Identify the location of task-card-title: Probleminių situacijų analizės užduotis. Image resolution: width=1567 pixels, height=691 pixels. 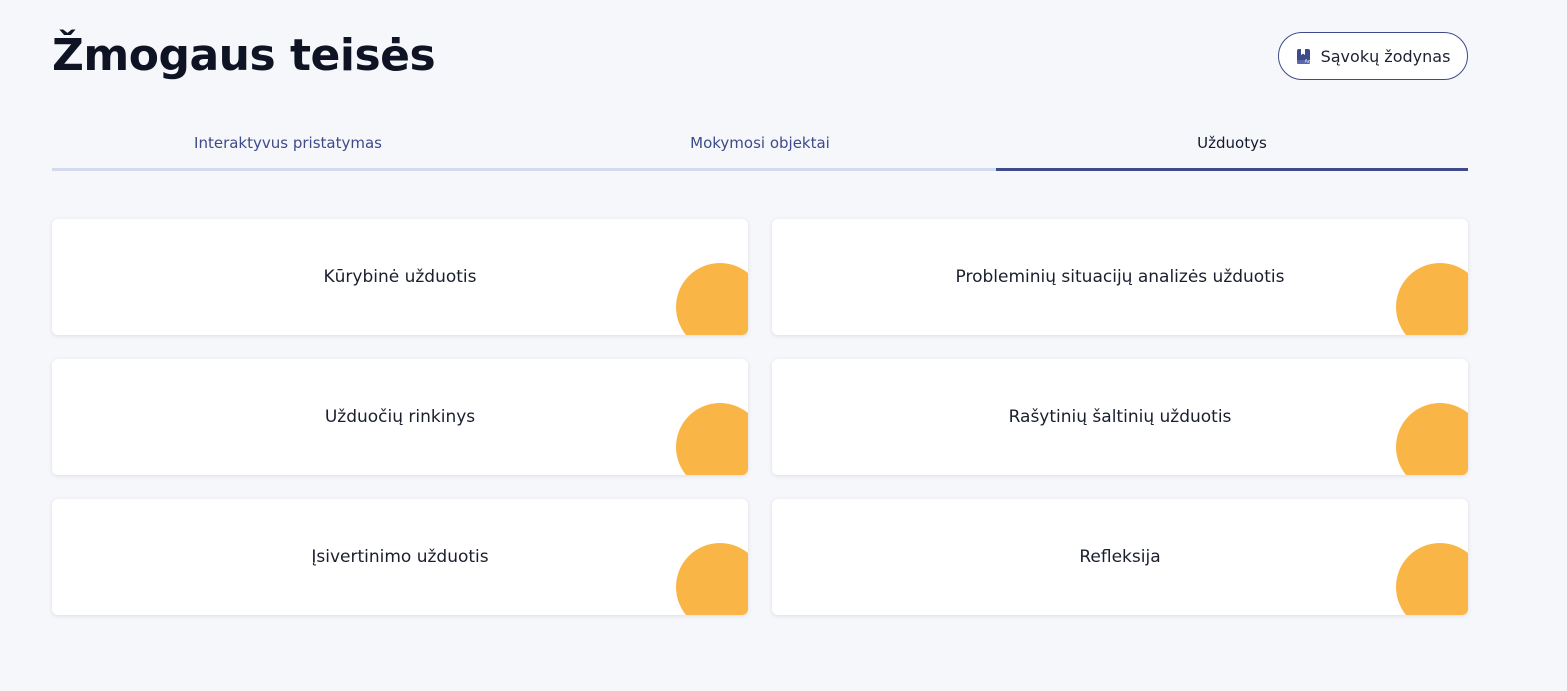
(1120, 276).